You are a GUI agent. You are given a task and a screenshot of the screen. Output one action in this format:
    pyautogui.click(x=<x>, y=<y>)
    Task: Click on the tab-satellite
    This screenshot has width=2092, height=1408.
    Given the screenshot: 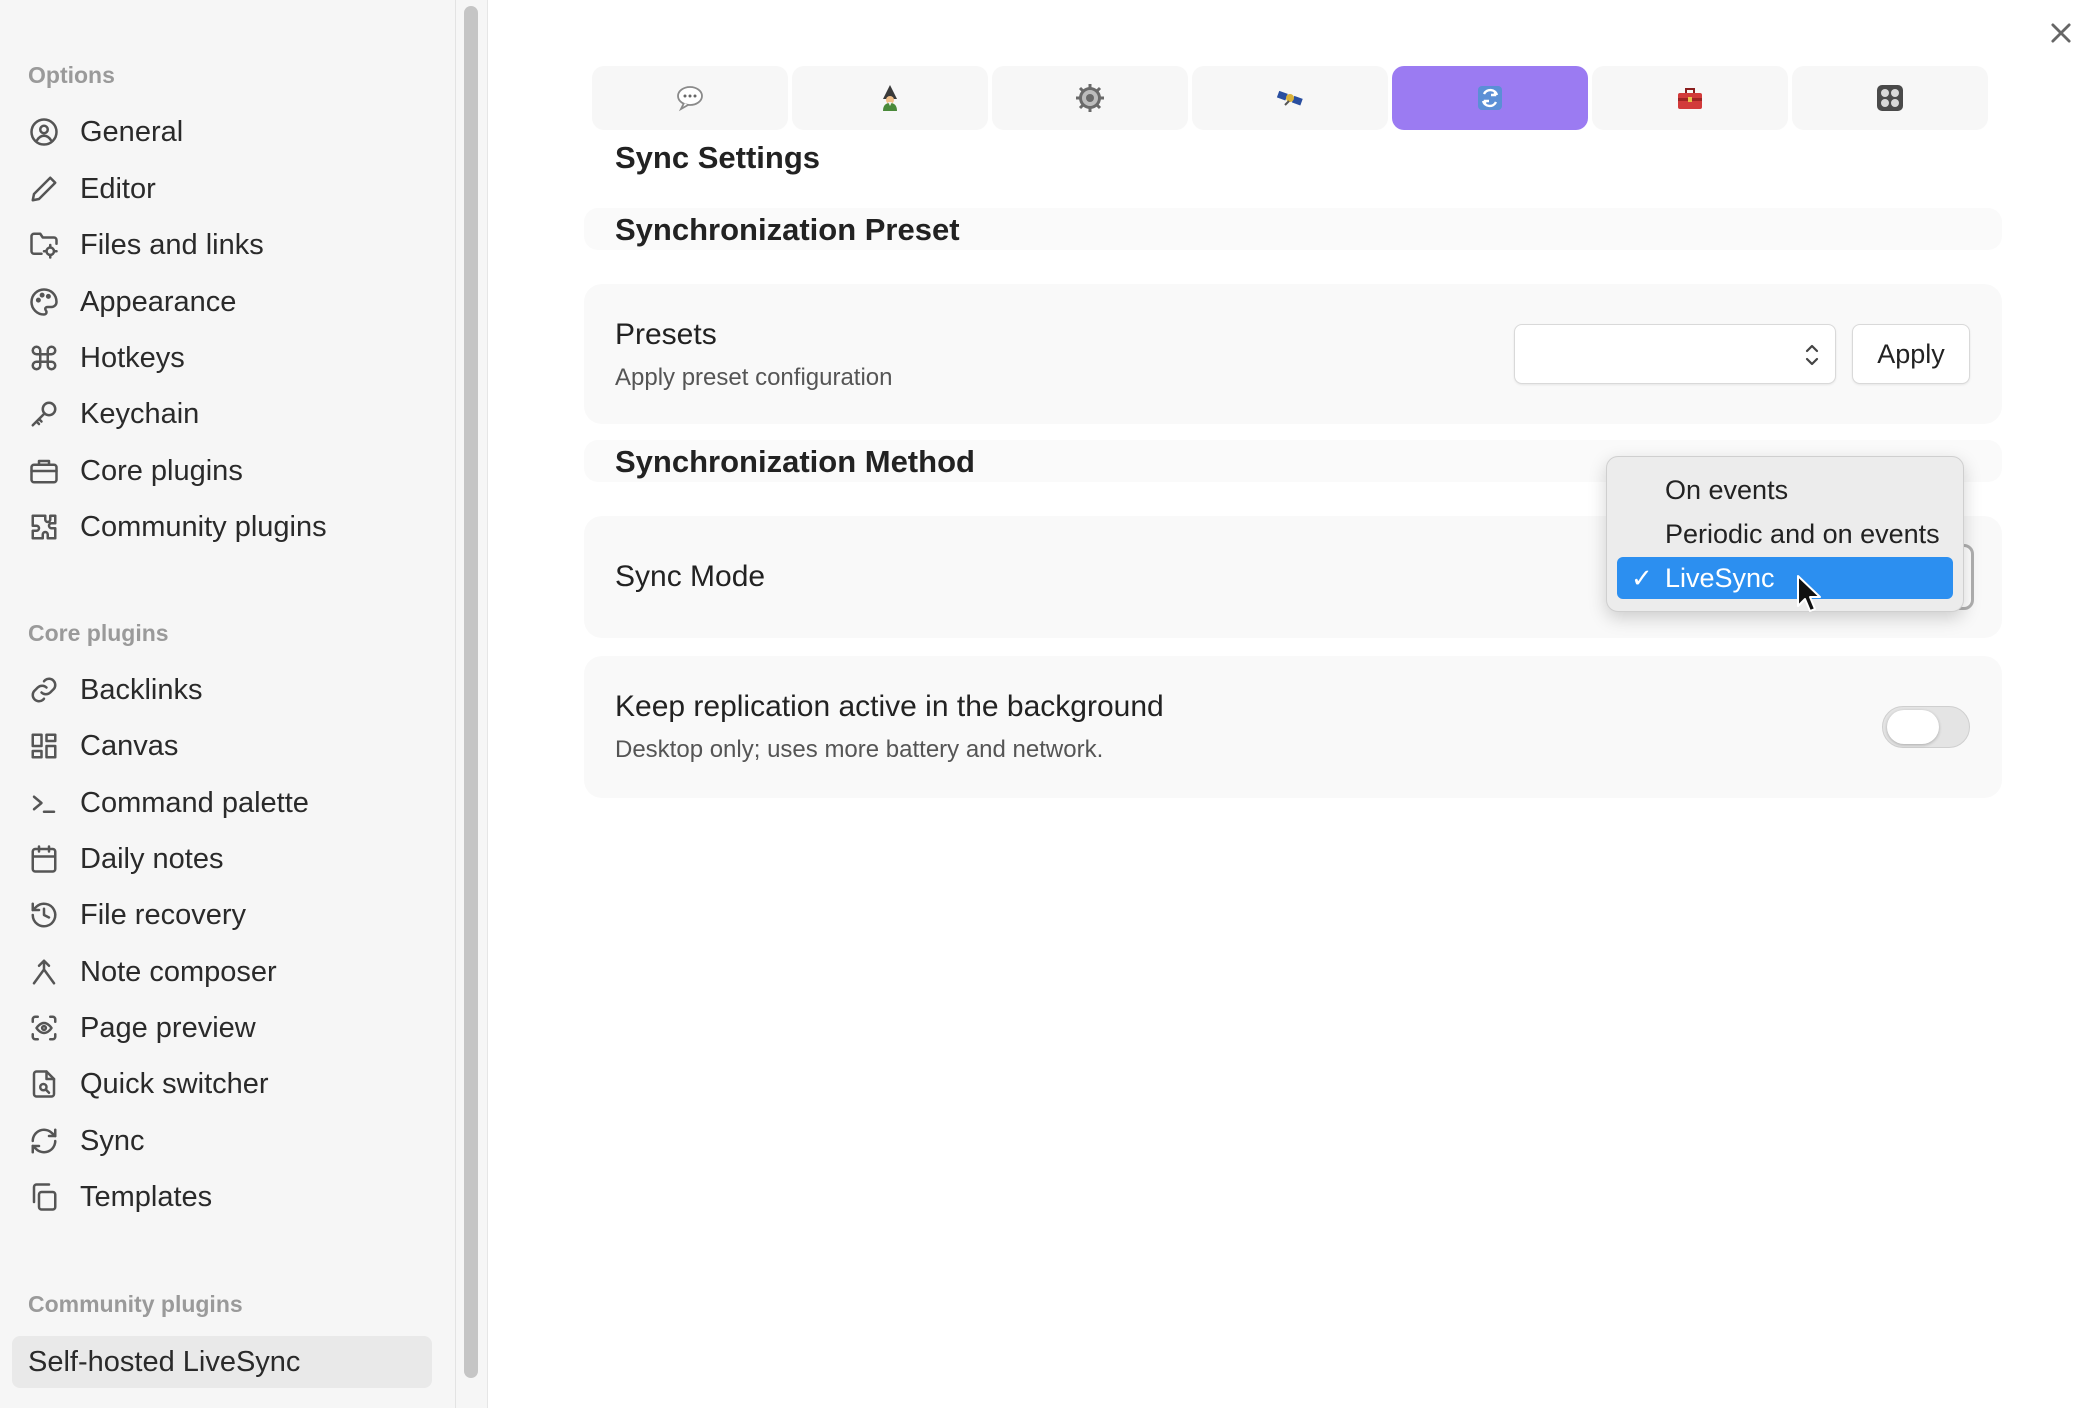 What is the action you would take?
    pyautogui.click(x=1290, y=98)
    